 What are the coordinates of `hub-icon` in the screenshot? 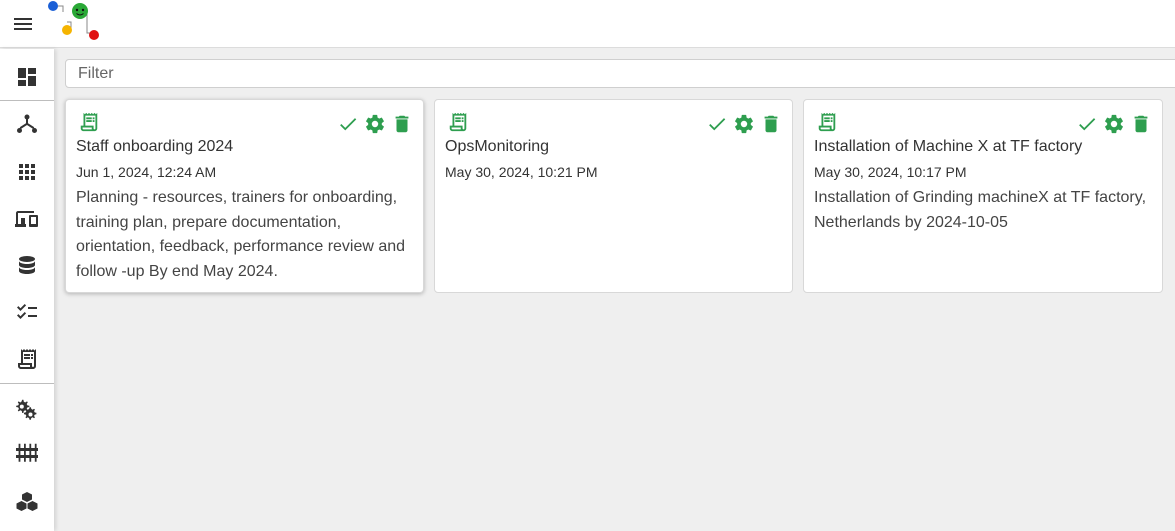 It's located at (27, 123).